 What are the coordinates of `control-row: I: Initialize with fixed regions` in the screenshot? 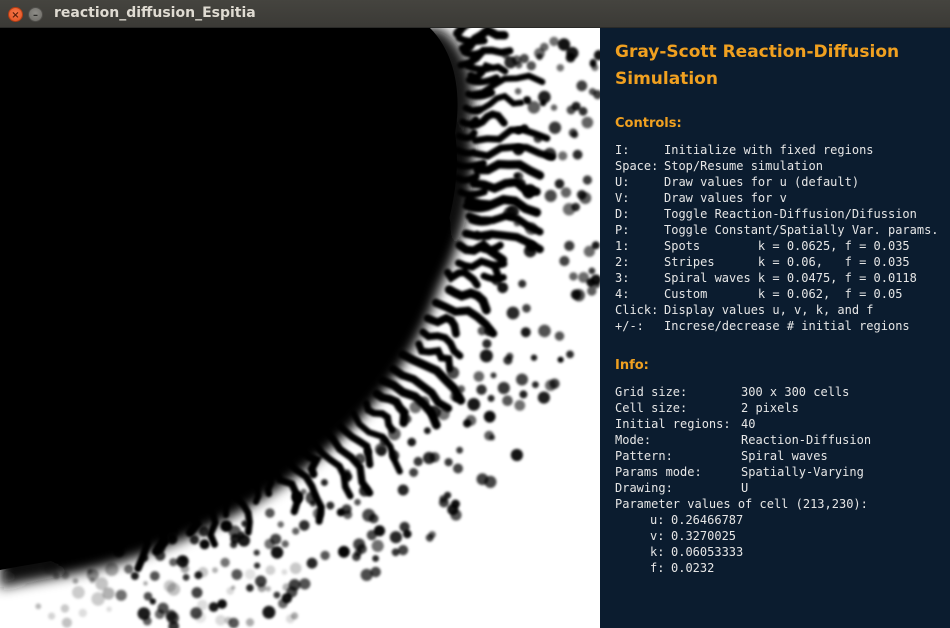 It's located at (777, 150).